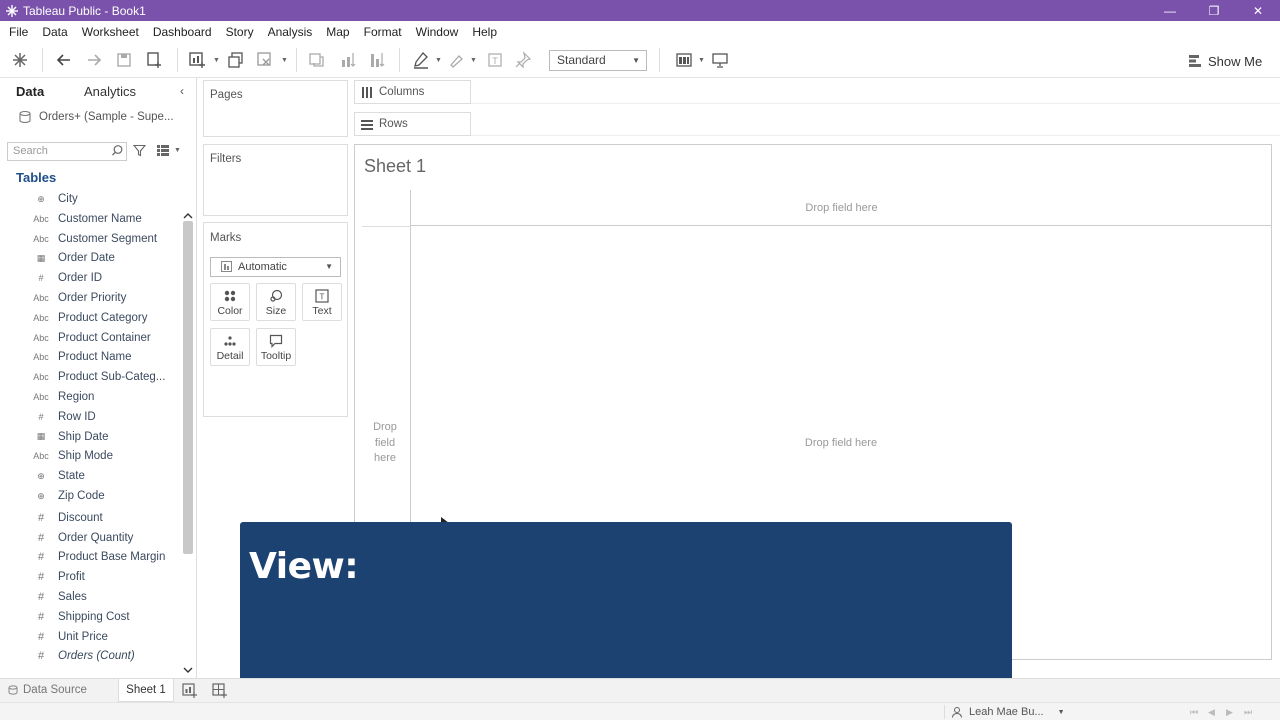 The width and height of the screenshot is (1280, 720). What do you see at coordinates (875, 124) in the screenshot?
I see `rows-shelf` at bounding box center [875, 124].